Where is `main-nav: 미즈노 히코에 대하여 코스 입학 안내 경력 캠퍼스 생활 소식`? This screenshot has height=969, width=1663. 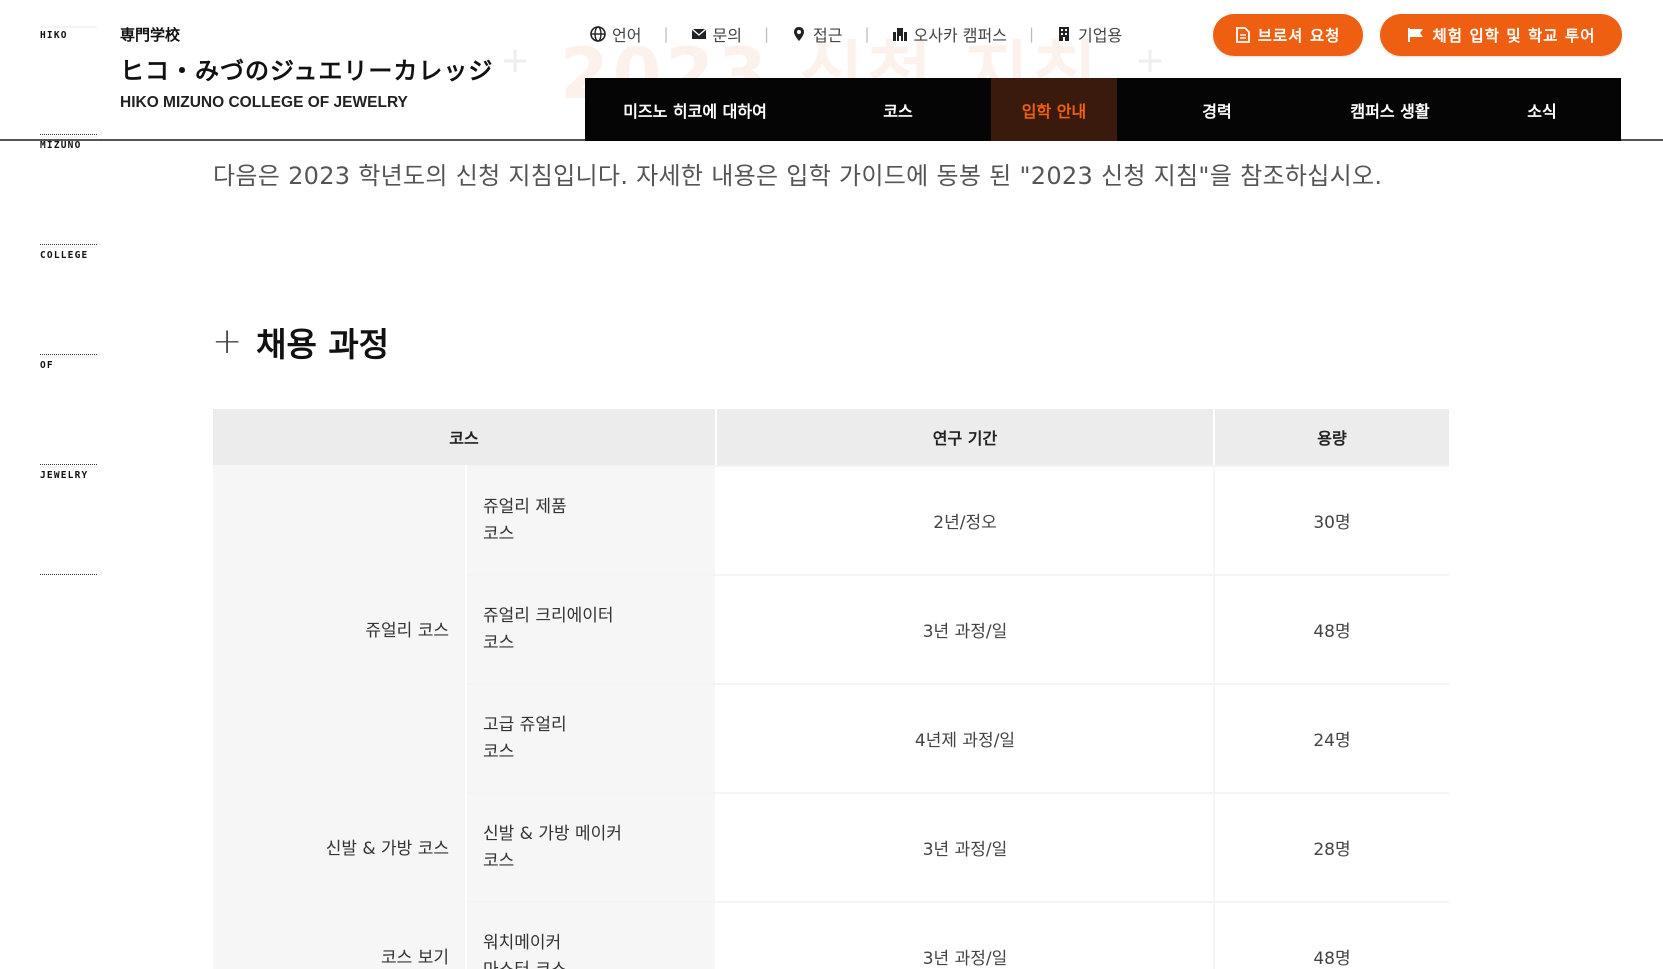 main-nav: 미즈노 히코에 대하여 코스 입학 안내 경력 캠퍼스 생활 소식 is located at coordinates (1103, 109).